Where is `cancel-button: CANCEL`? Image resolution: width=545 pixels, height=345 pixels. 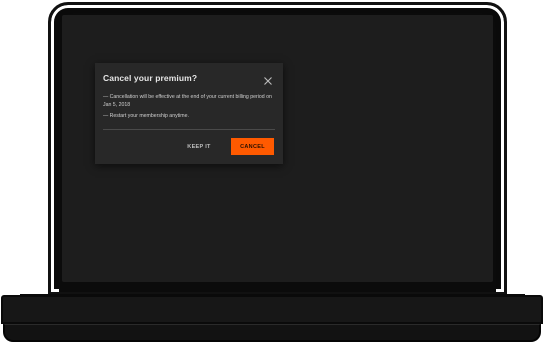
cancel-button: CANCEL is located at coordinates (252, 146).